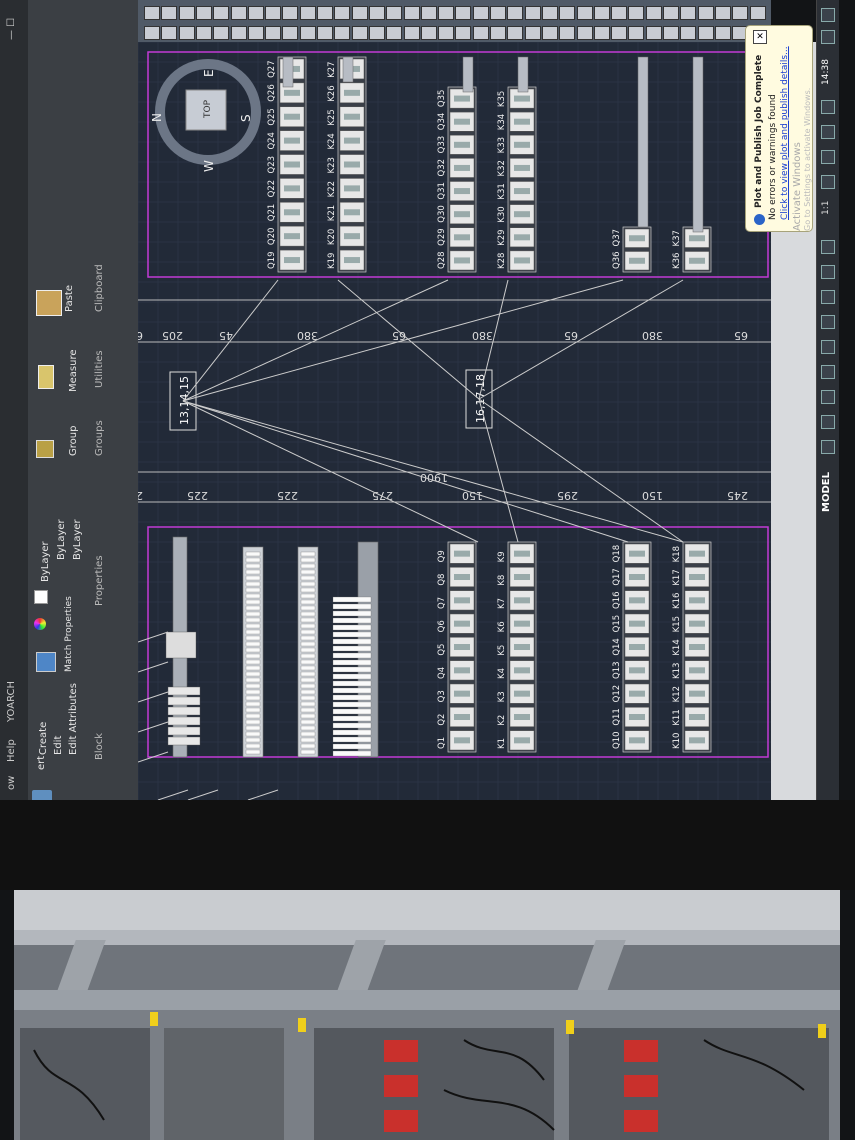 The width and height of the screenshot is (855, 1140). What do you see at coordinates (61, 539) in the screenshot?
I see `linetype-dropdown: ByLayer` at bounding box center [61, 539].